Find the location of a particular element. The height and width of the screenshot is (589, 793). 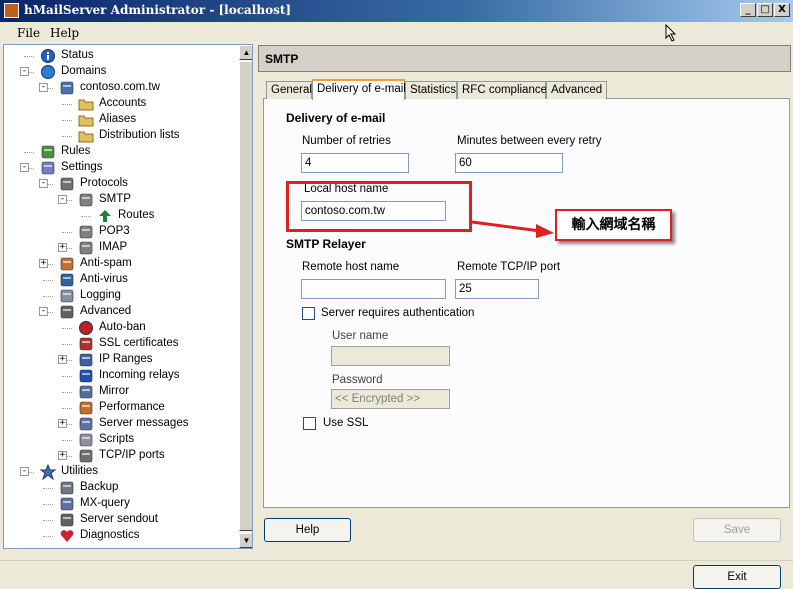

performance-icon is located at coordinates (86, 408).